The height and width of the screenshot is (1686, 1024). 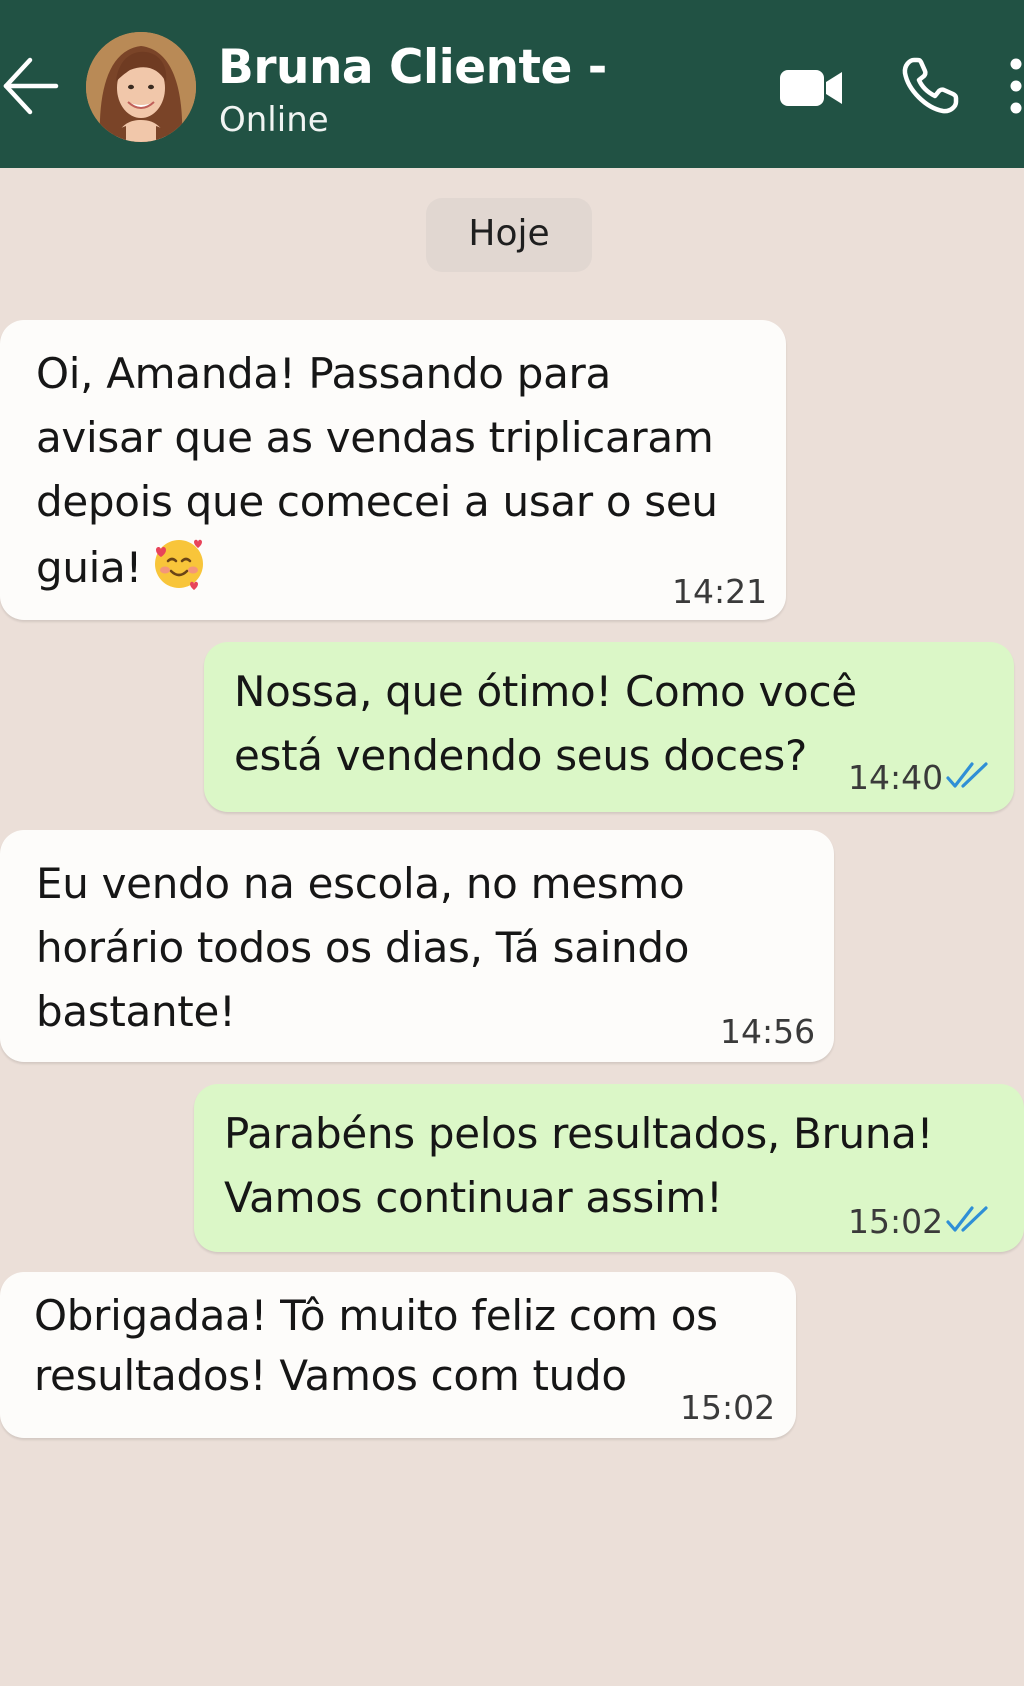 I want to click on back-button, so click(x=31, y=86).